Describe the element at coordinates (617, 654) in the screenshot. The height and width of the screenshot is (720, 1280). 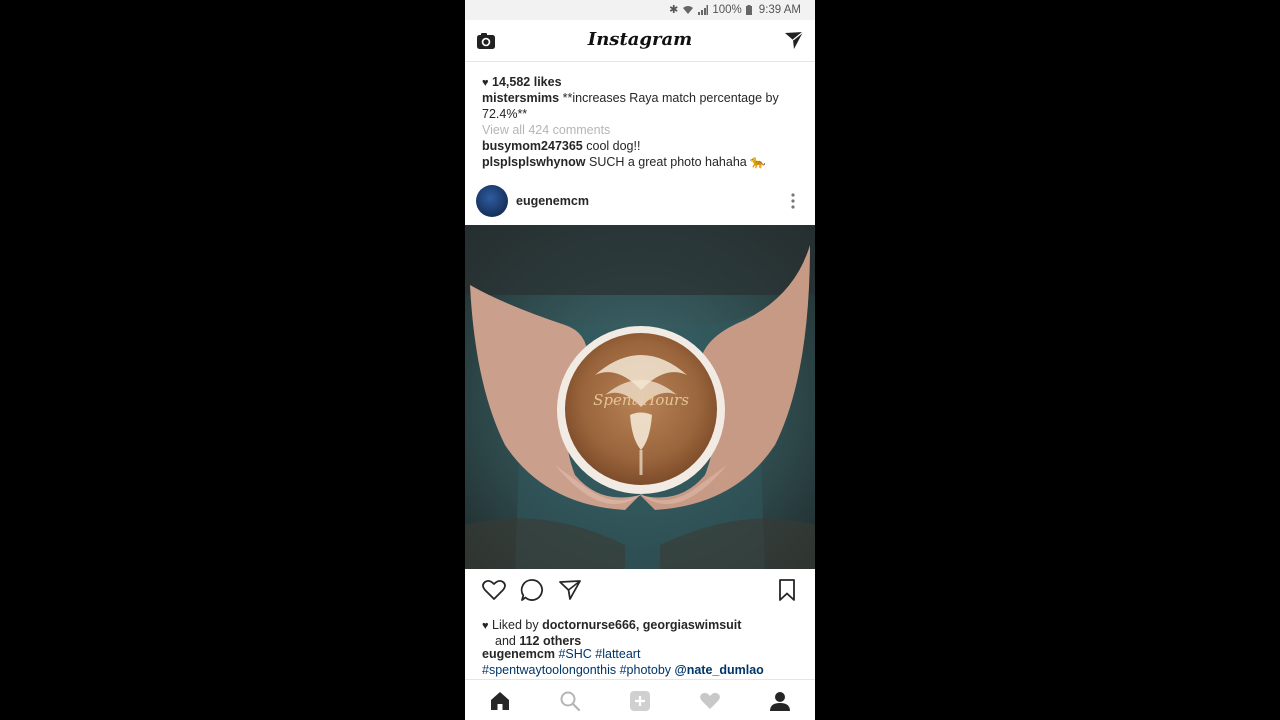
I see `hashtag-link: #latteart` at that location.